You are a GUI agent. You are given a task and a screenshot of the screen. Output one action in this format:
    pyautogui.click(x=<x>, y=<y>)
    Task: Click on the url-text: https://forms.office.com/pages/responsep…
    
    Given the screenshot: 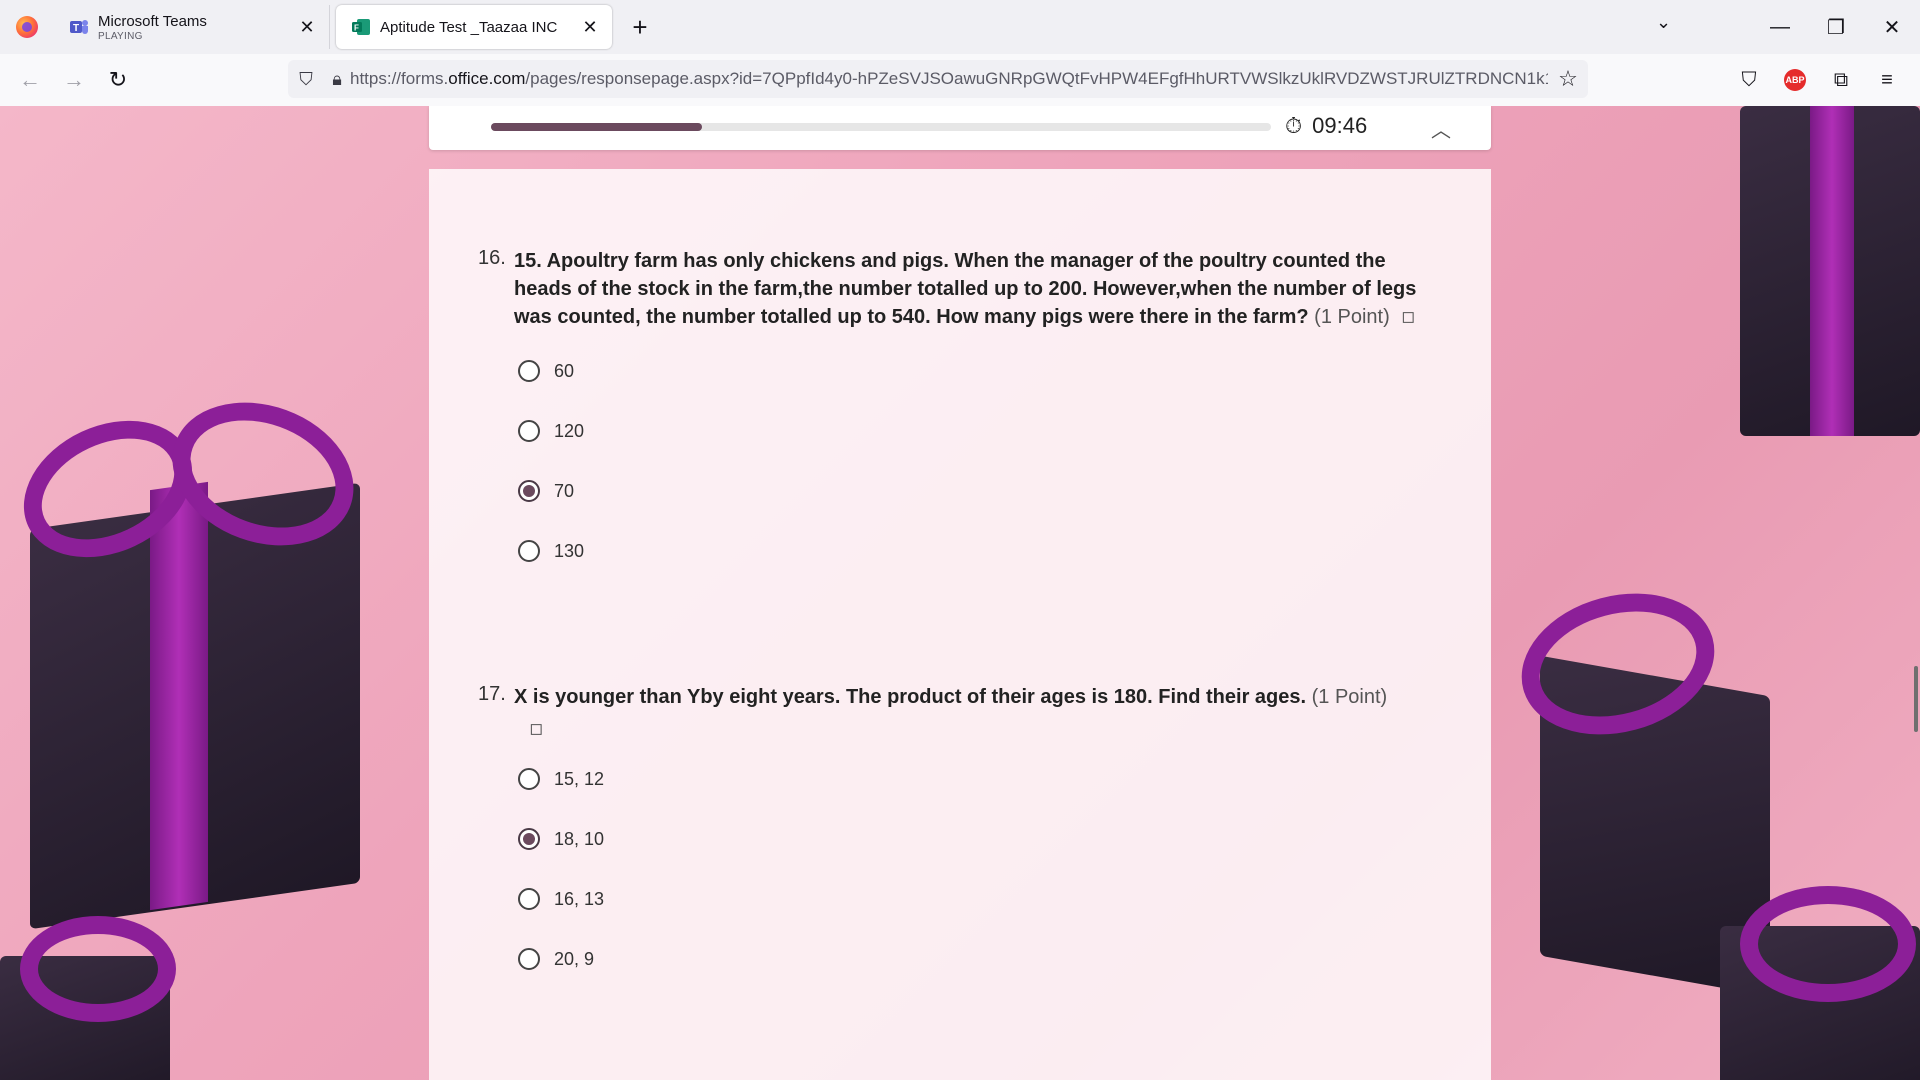 What is the action you would take?
    pyautogui.click(x=949, y=79)
    